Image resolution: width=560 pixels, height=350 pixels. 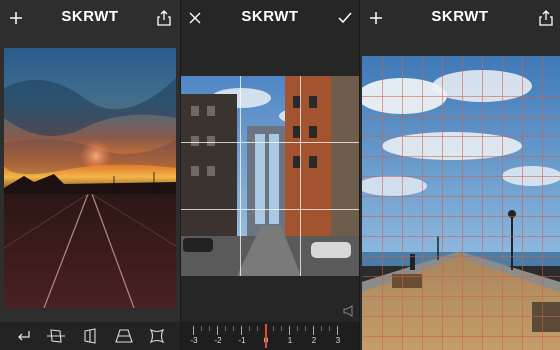 What do you see at coordinates (270, 336) in the screenshot?
I see `adjustment-ruler: -3 -2 -1 0 1 2 3` at bounding box center [270, 336].